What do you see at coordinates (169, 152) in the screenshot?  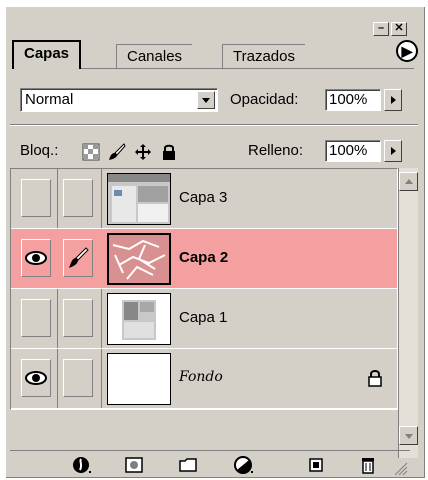 I see `lock-all-icon` at bounding box center [169, 152].